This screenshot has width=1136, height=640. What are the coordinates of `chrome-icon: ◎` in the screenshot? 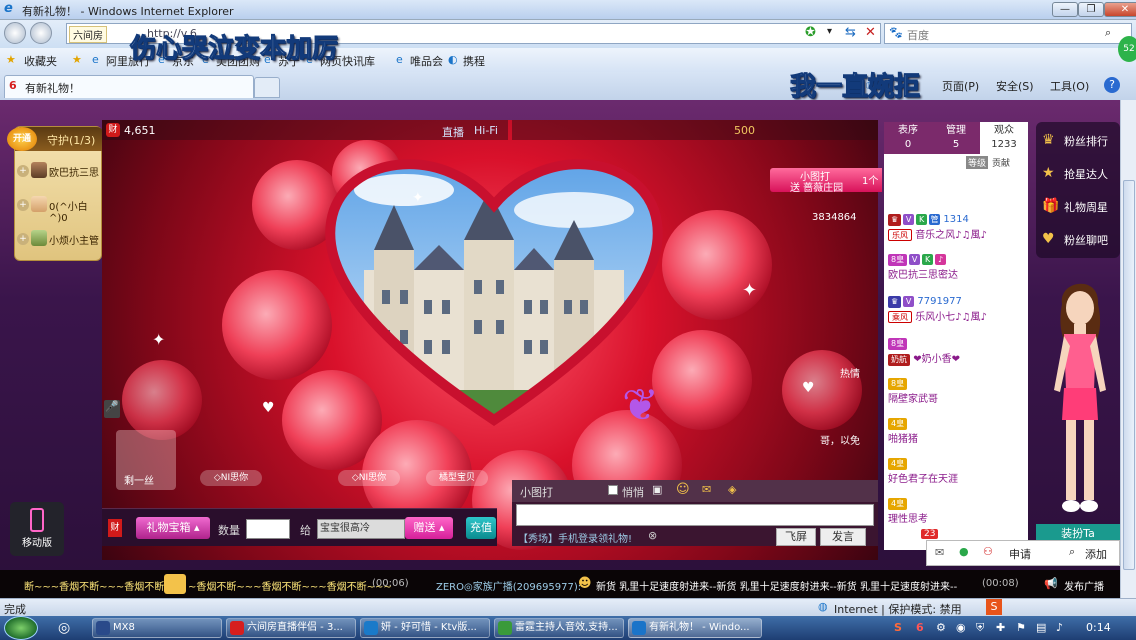 It's located at (64, 628).